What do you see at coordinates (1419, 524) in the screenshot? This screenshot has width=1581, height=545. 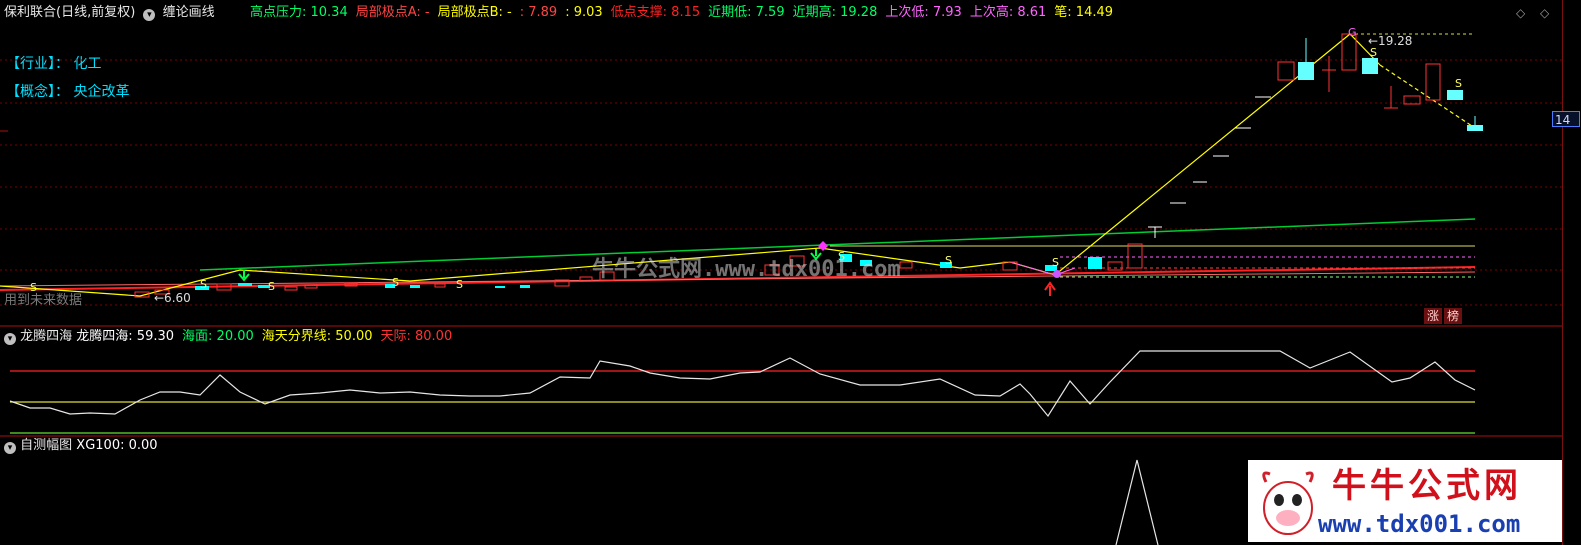 I see `logo-url: www.tdx001.com` at bounding box center [1419, 524].